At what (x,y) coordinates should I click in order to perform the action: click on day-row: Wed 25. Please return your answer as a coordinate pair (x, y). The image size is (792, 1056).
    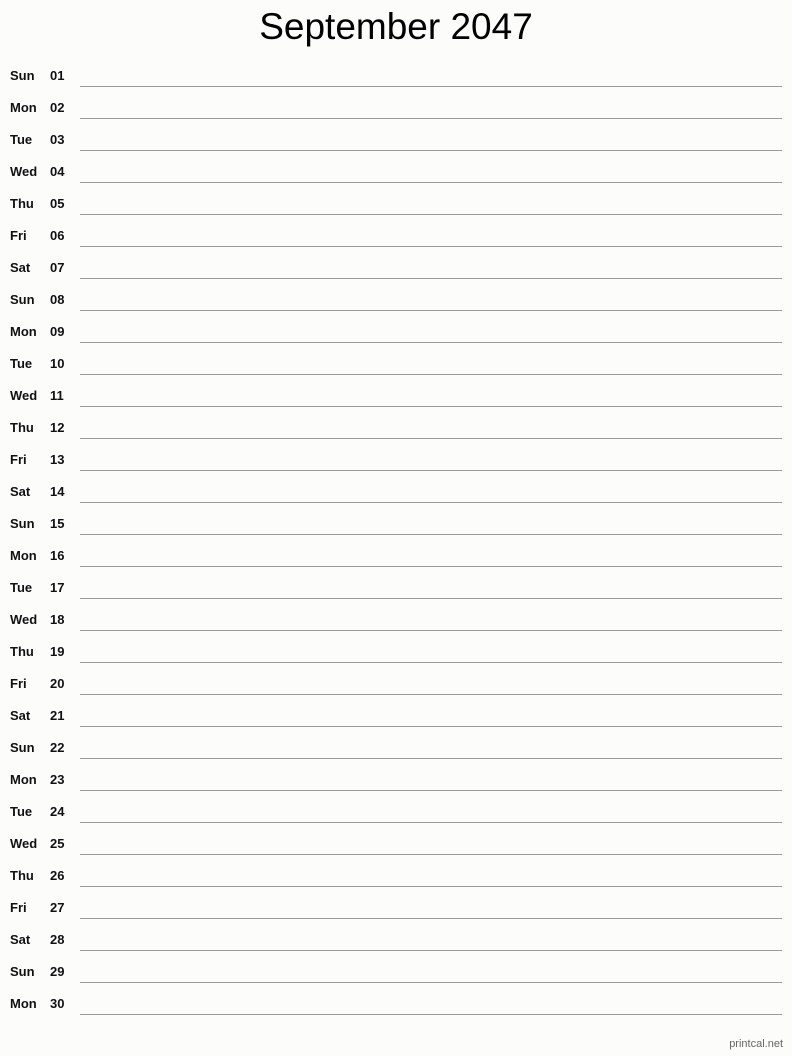
    Looking at the image, I should click on (396, 844).